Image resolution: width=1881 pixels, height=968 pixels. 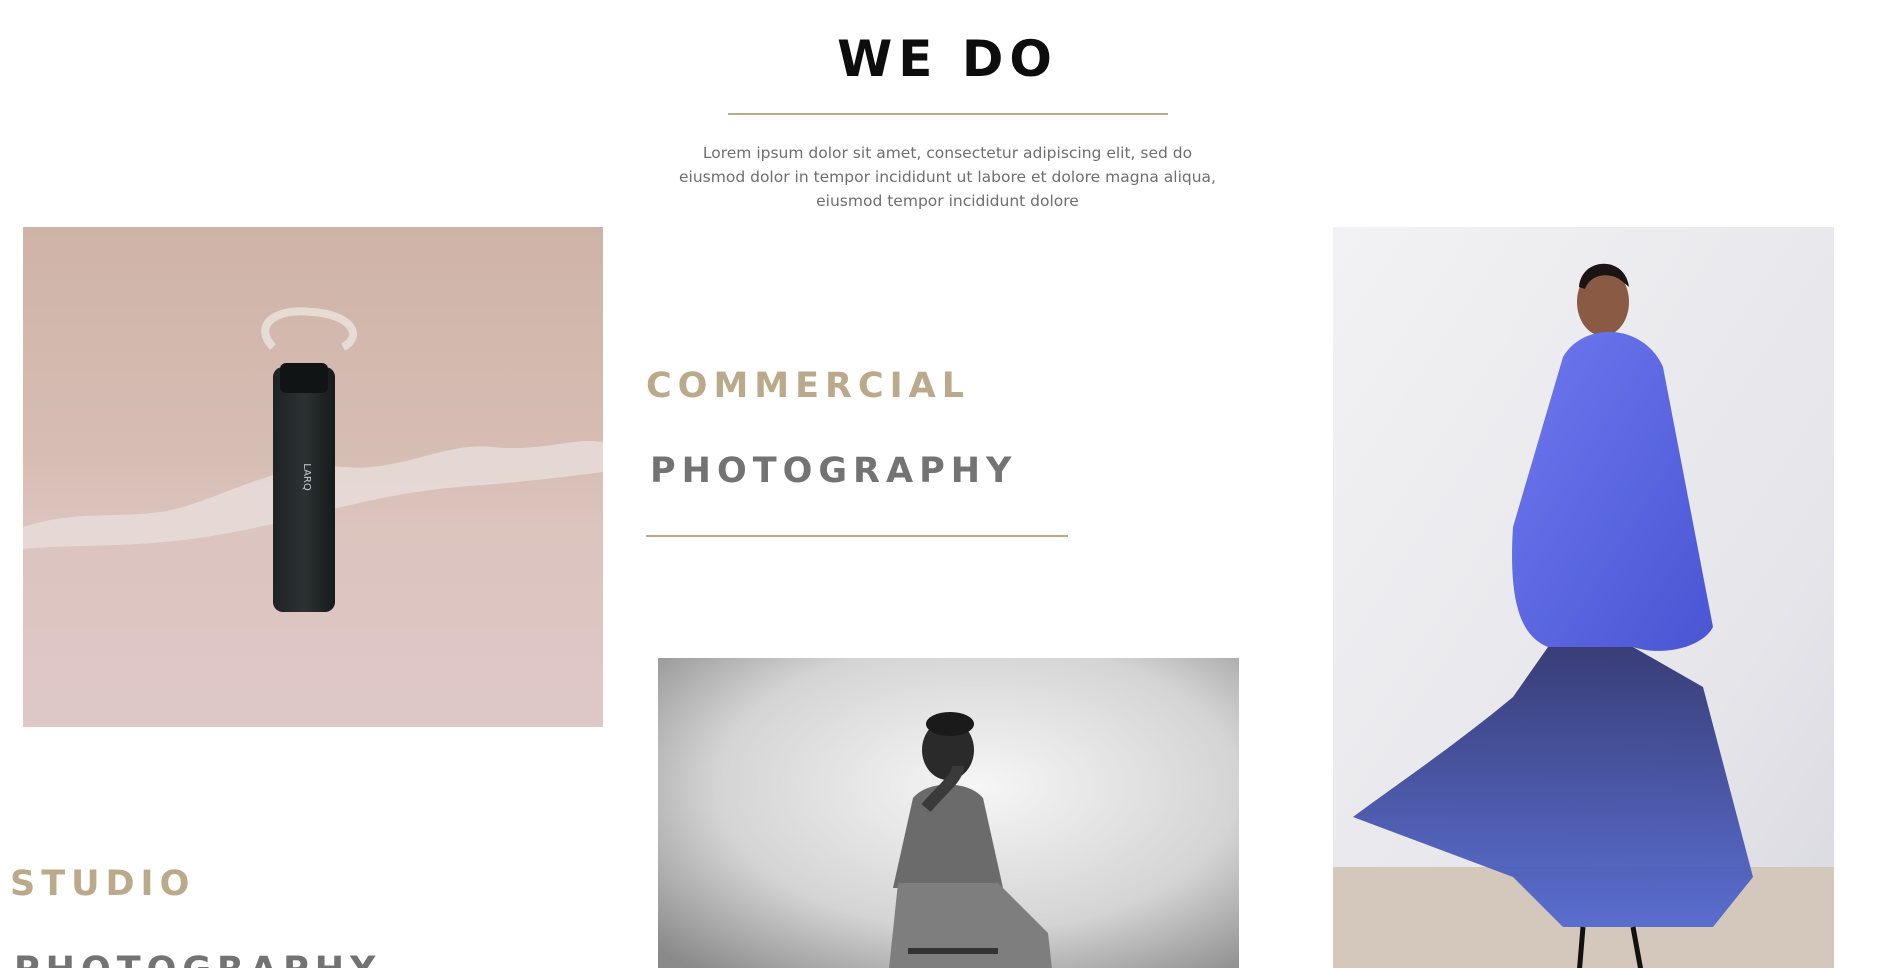 I want to click on title-divider, so click(x=948, y=114).